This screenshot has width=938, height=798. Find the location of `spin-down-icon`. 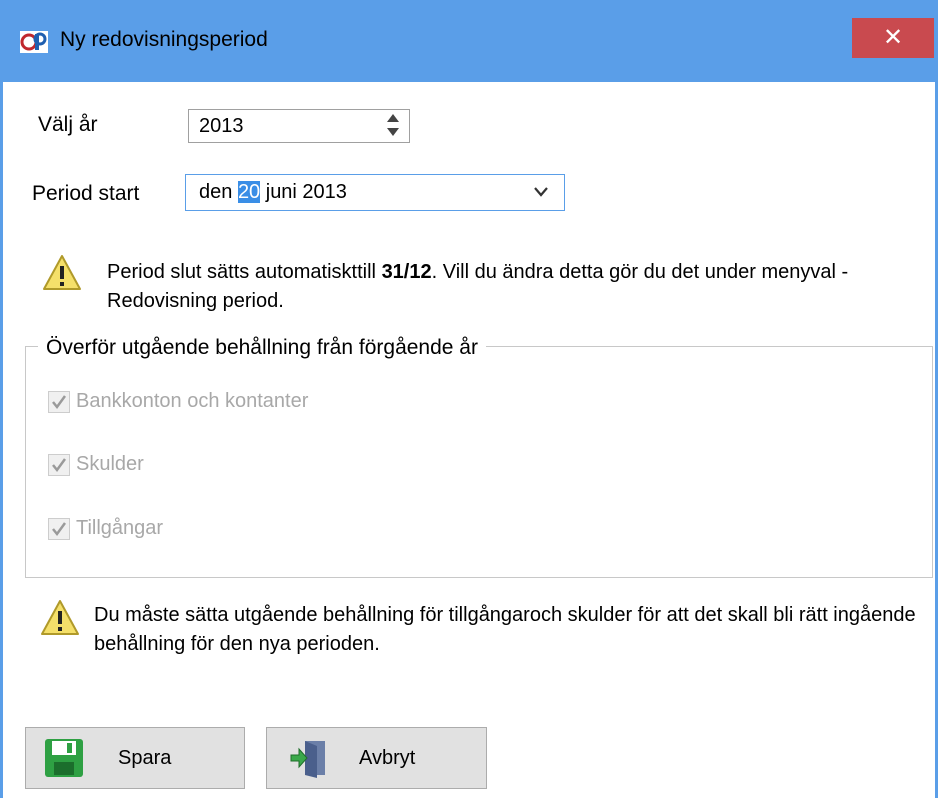

spin-down-icon is located at coordinates (393, 132).